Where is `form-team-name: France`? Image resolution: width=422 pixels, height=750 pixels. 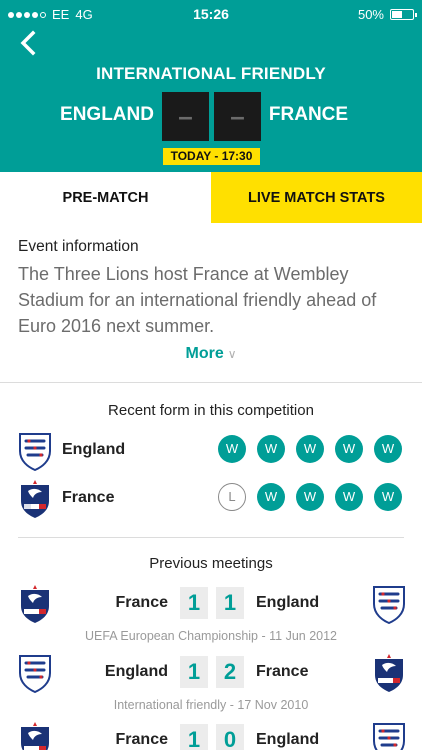 form-team-name: France is located at coordinates (88, 497).